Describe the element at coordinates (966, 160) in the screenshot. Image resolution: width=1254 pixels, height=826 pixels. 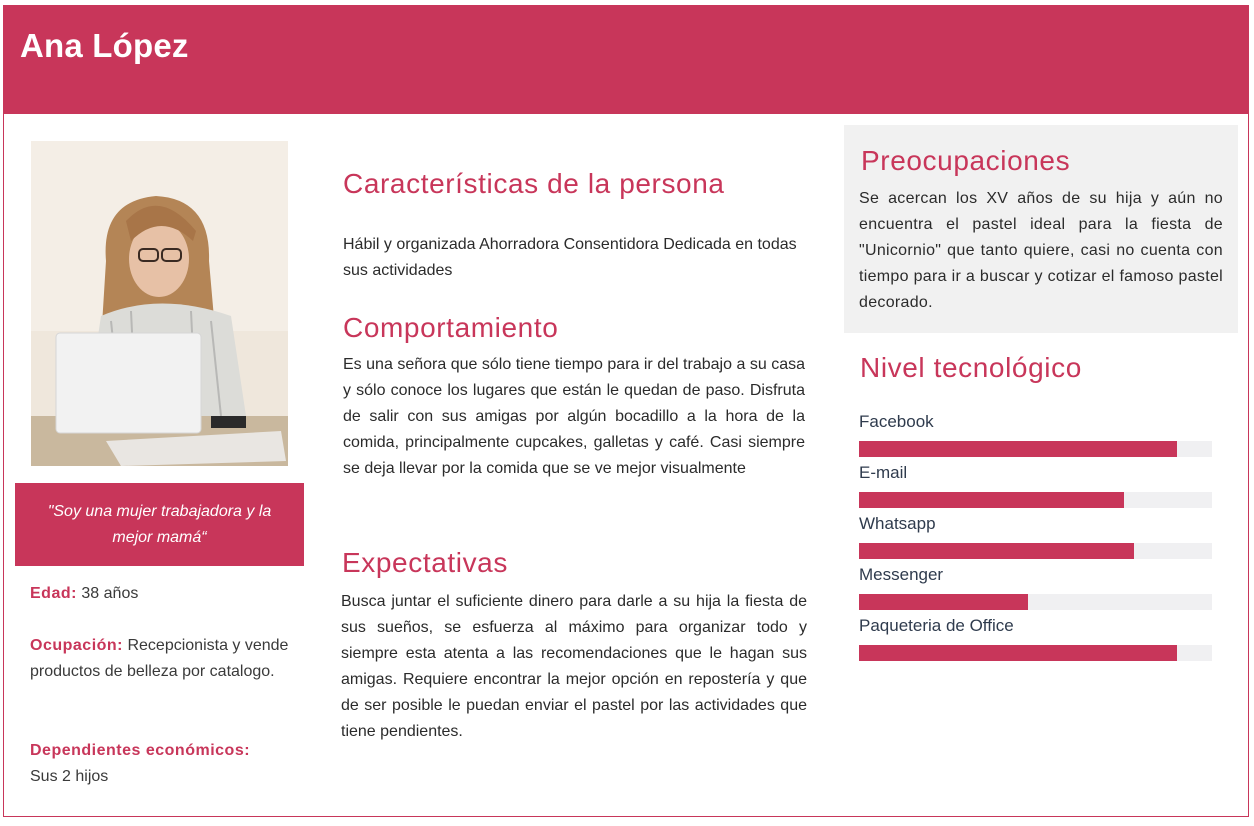
I see `concerns-title: Preocupaciones` at that location.